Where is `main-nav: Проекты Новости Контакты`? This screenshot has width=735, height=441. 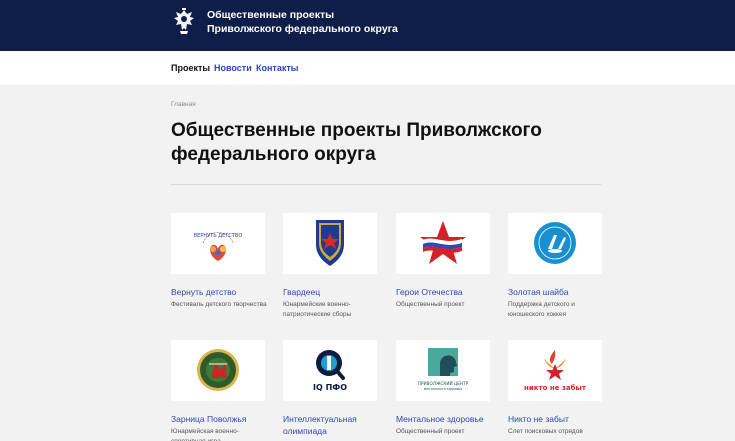 main-nav: Проекты Новости Контакты is located at coordinates (367, 68).